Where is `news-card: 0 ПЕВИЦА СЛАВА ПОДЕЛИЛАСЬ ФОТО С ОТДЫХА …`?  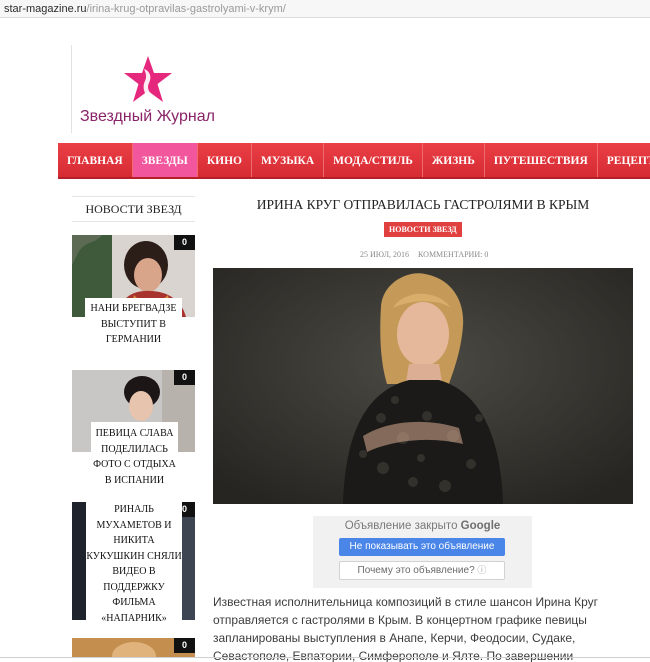
news-card: 0 ПЕВИЦА СЛАВА ПОДЕЛИЛАСЬ ФОТО С ОТДЫХА … is located at coordinates (133, 428).